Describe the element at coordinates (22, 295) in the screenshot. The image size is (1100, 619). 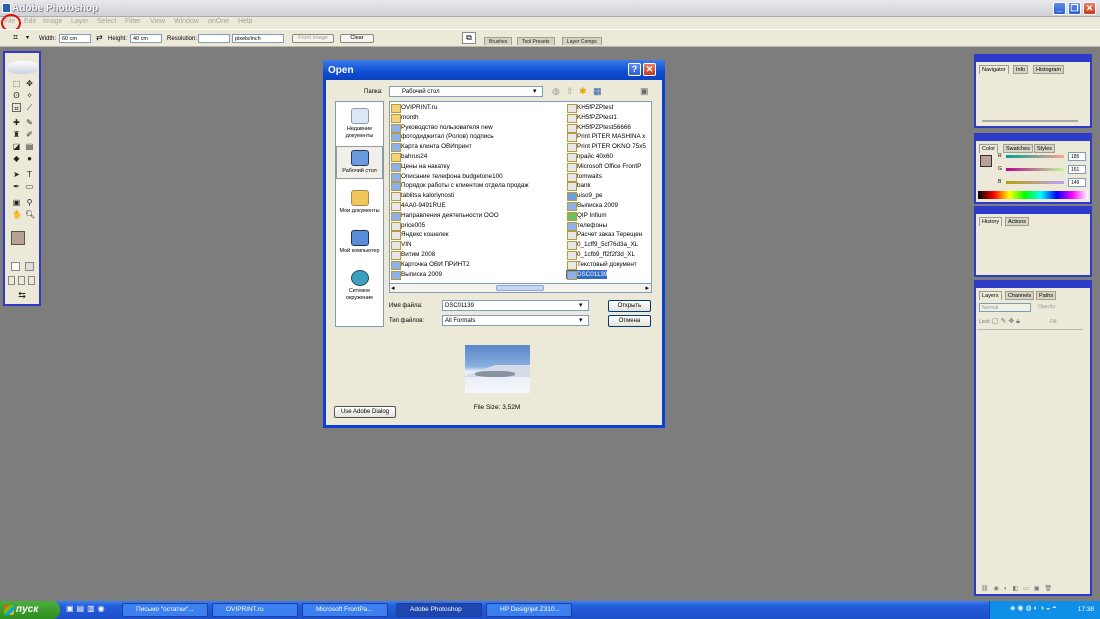
I see `jump-to-imageready-icon: ⇆` at that location.